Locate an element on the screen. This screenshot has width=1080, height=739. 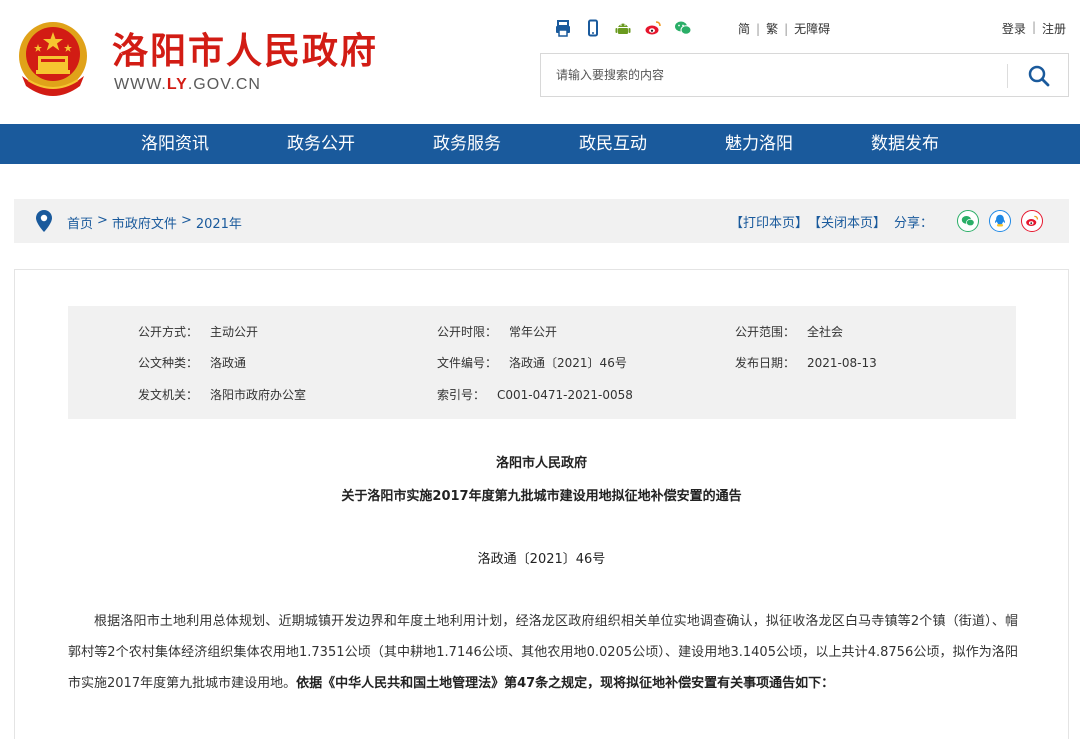
search-input is located at coordinates (772, 75).